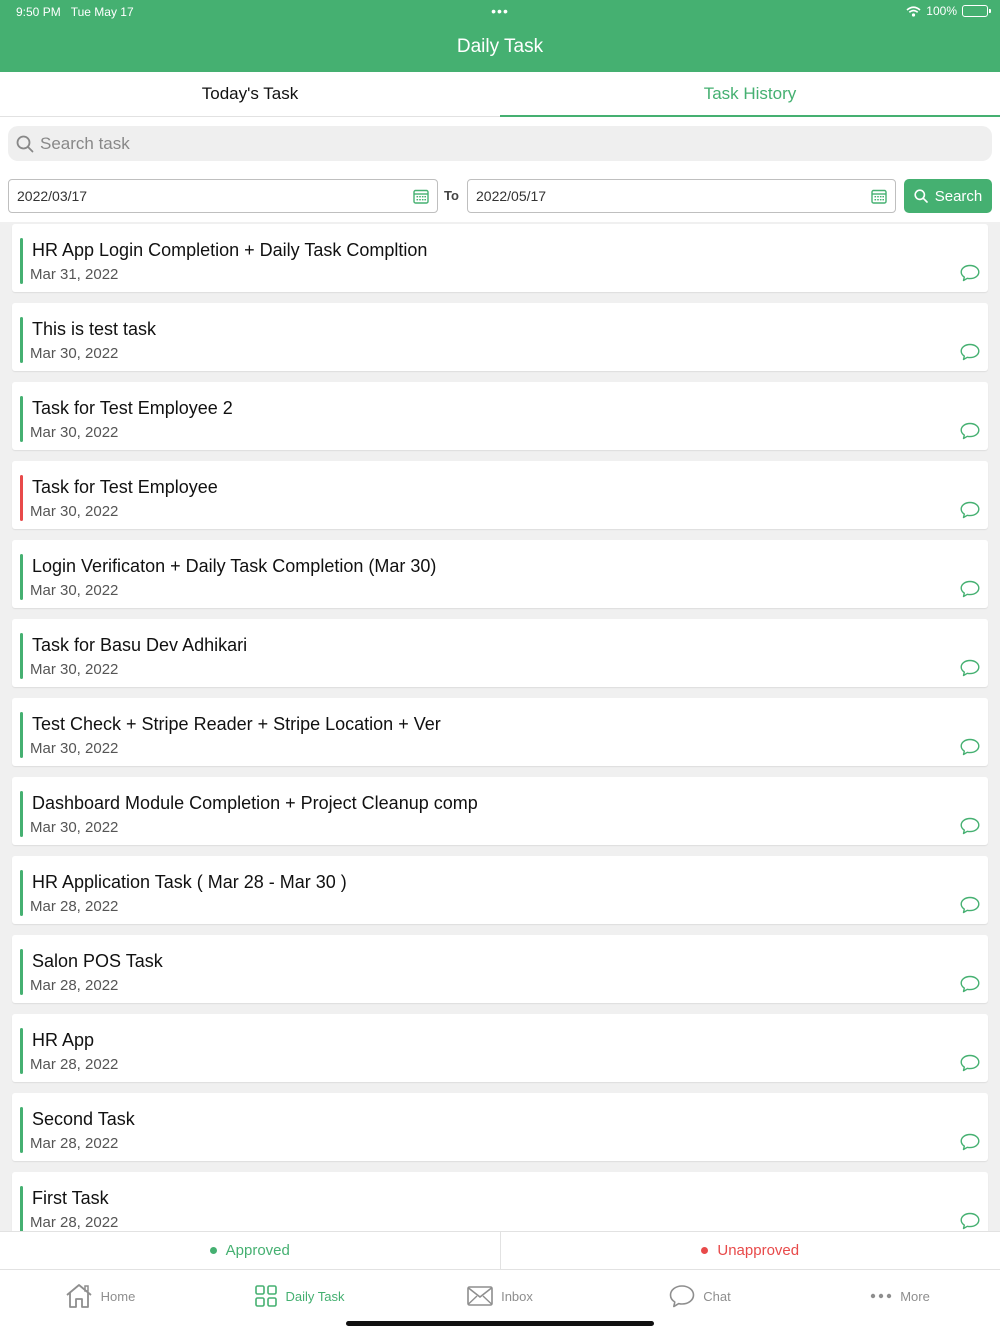 The image size is (1000, 1334). Describe the element at coordinates (976, 11) in the screenshot. I see `battery-icon` at that location.